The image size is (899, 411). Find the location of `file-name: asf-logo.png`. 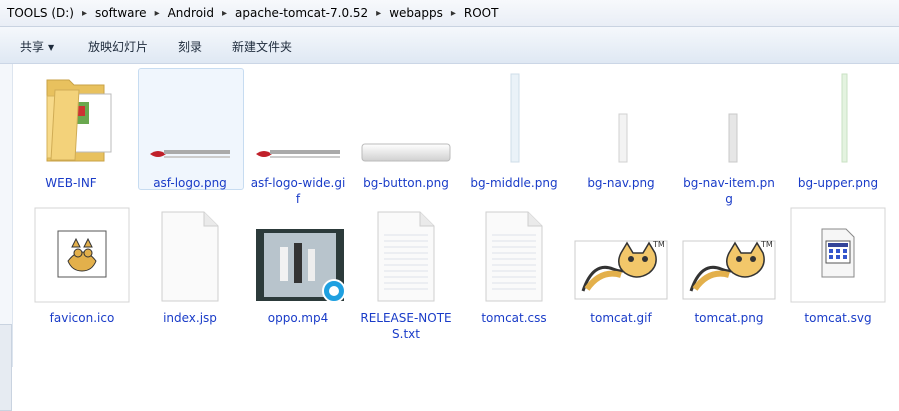

file-name: asf-logo.png is located at coordinates (190, 183).